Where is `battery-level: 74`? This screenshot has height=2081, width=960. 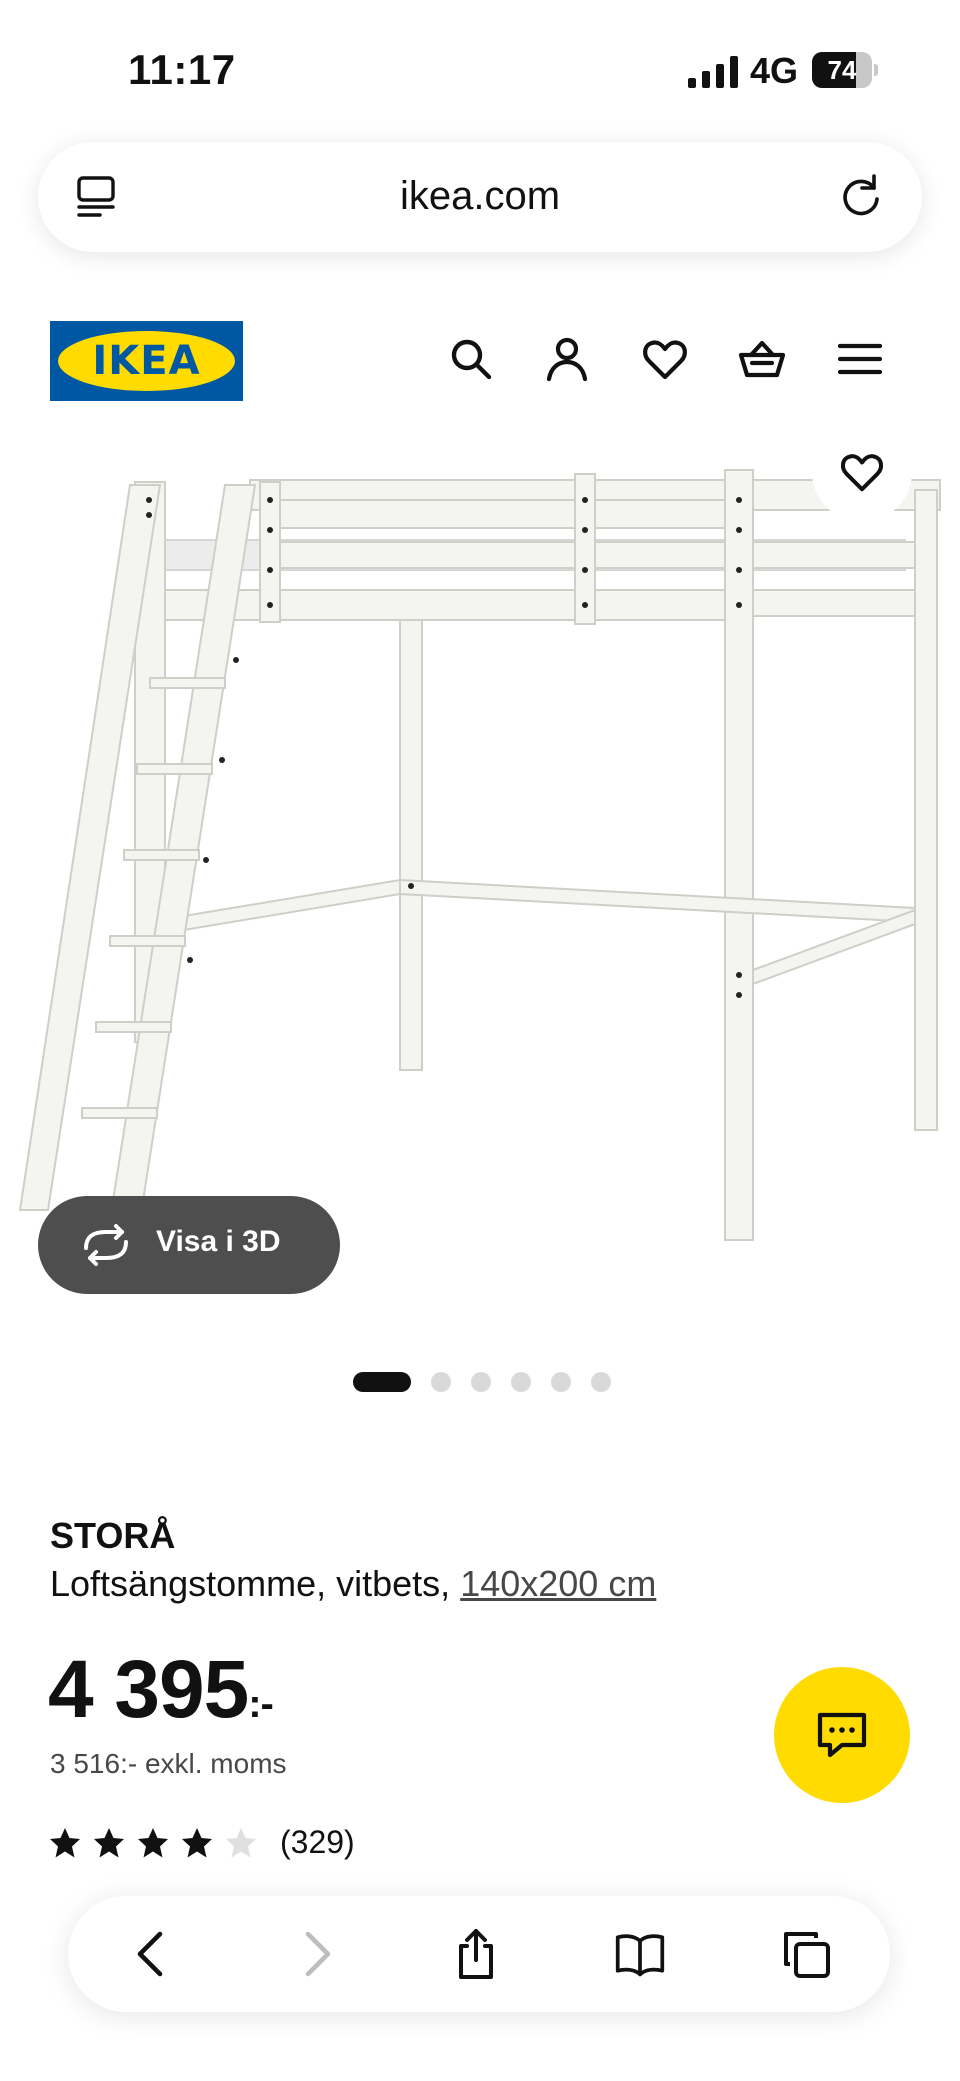 battery-level: 74 is located at coordinates (842, 70).